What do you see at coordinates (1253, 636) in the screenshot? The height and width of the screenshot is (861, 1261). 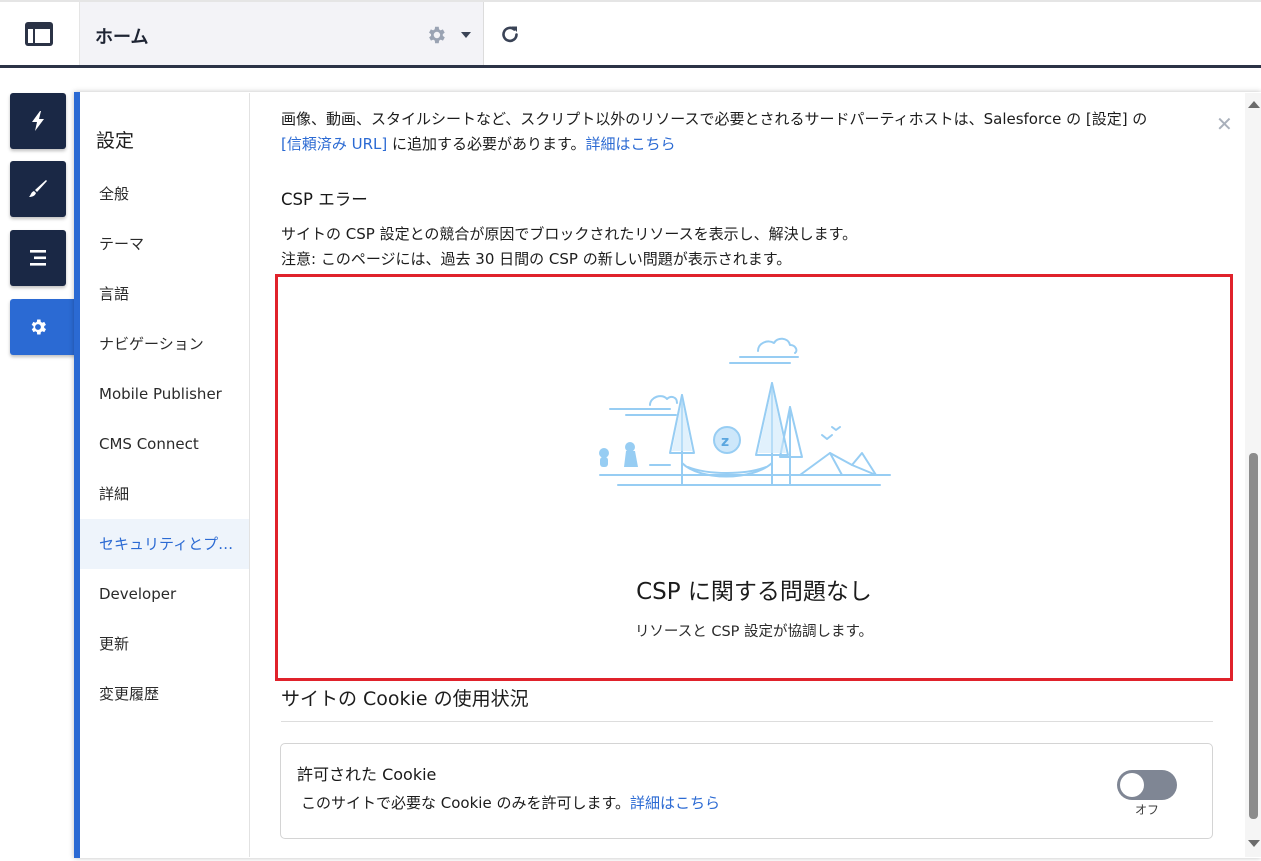 I see `scrollbar-thumb` at bounding box center [1253, 636].